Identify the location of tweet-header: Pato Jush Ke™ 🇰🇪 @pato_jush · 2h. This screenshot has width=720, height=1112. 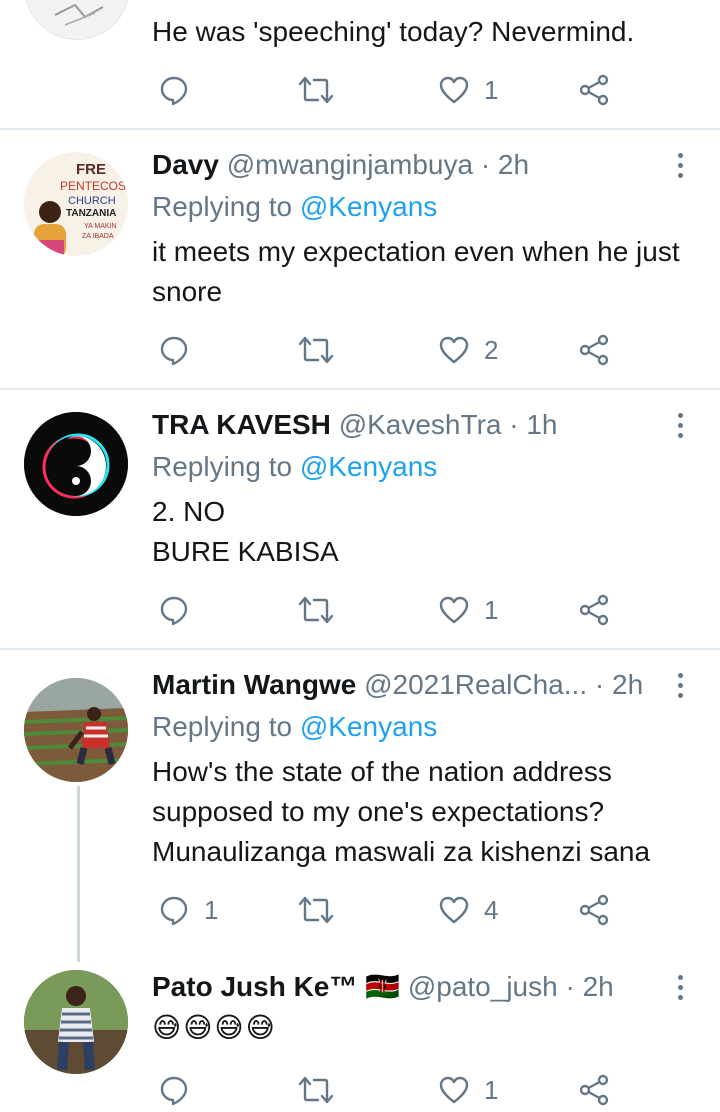
(383, 987).